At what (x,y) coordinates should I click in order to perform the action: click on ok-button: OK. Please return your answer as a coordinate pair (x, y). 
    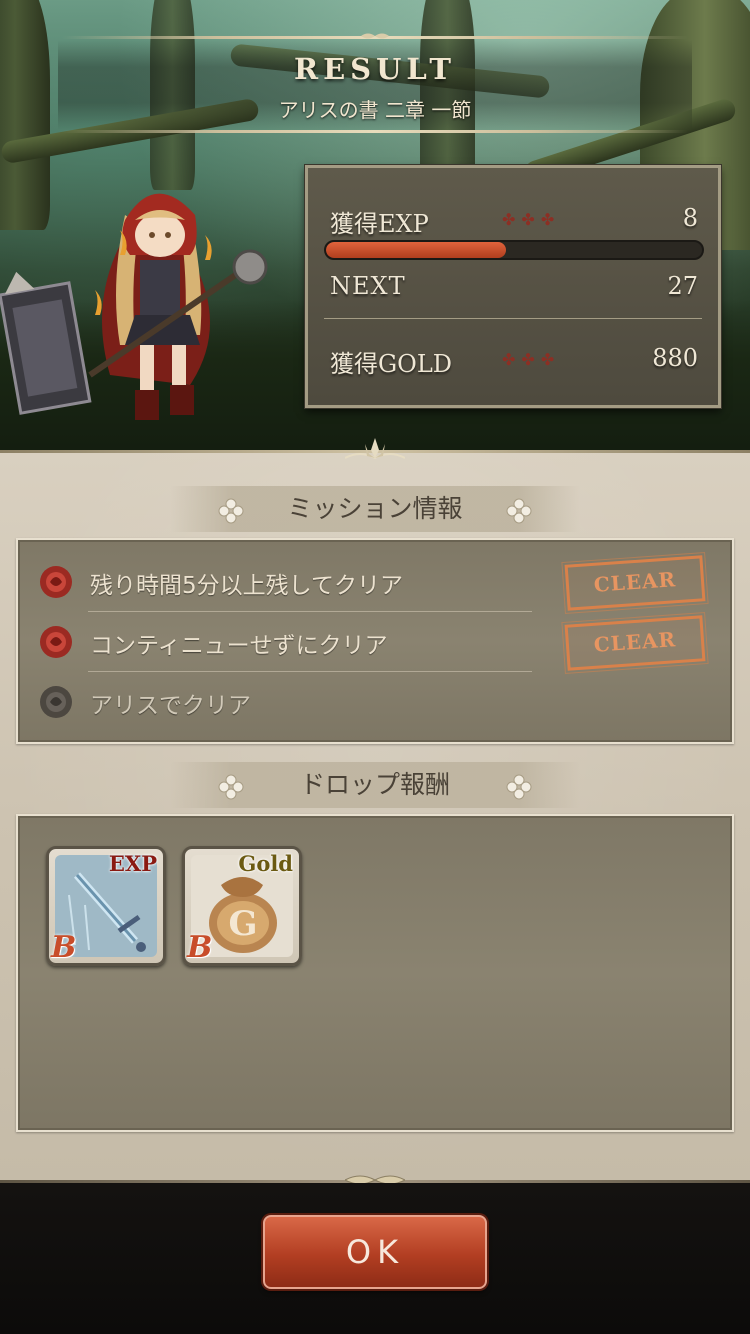
    Looking at the image, I should click on (375, 1252).